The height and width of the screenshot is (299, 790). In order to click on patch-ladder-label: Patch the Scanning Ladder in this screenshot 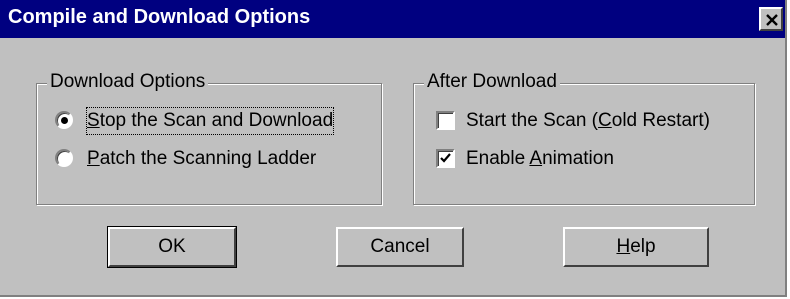, I will do `click(202, 158)`.